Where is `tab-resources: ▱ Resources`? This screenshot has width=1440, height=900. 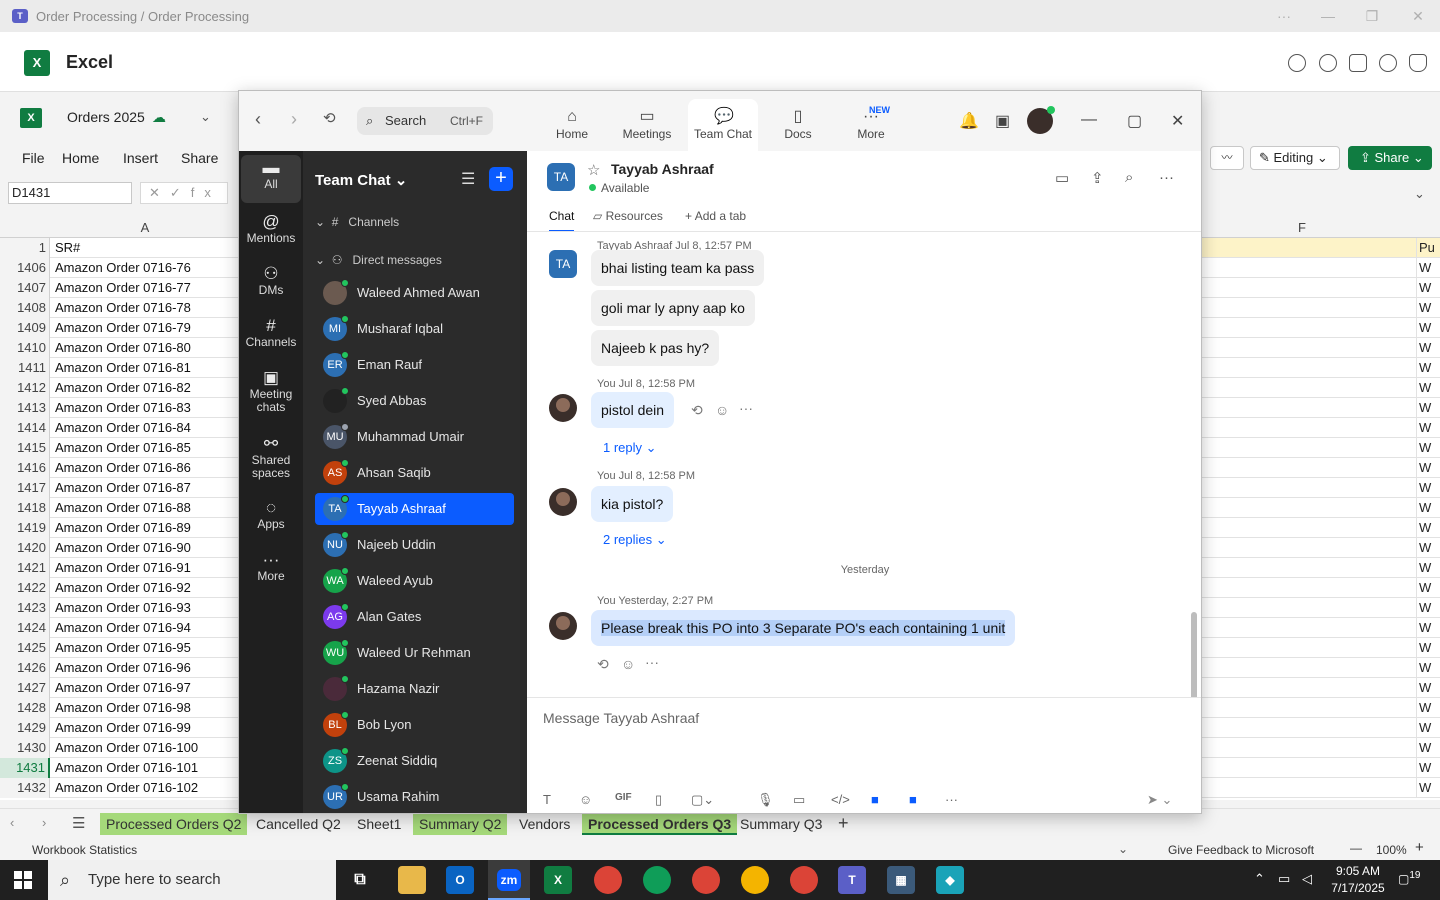 tab-resources: ▱ Resources is located at coordinates (628, 216).